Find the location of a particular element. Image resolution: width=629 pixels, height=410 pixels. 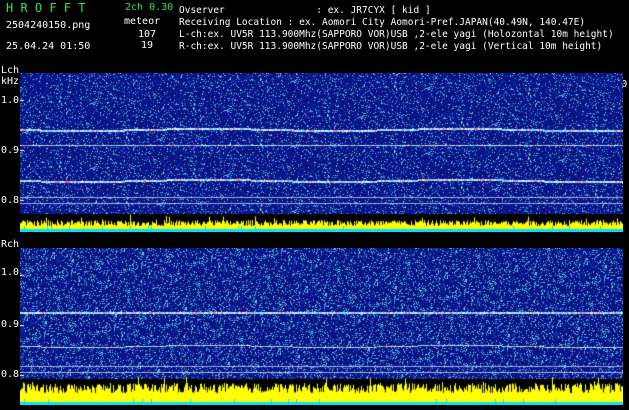

meteor-count-l: 107 is located at coordinates (147, 34).